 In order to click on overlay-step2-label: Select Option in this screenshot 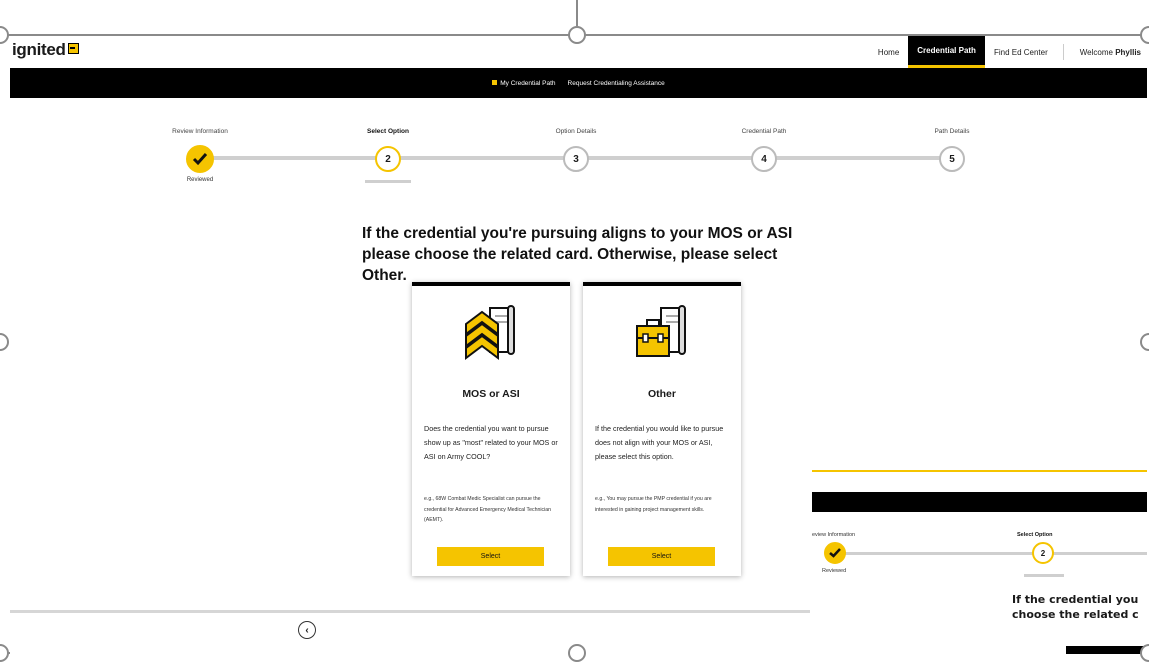, I will do `click(1035, 535)`.